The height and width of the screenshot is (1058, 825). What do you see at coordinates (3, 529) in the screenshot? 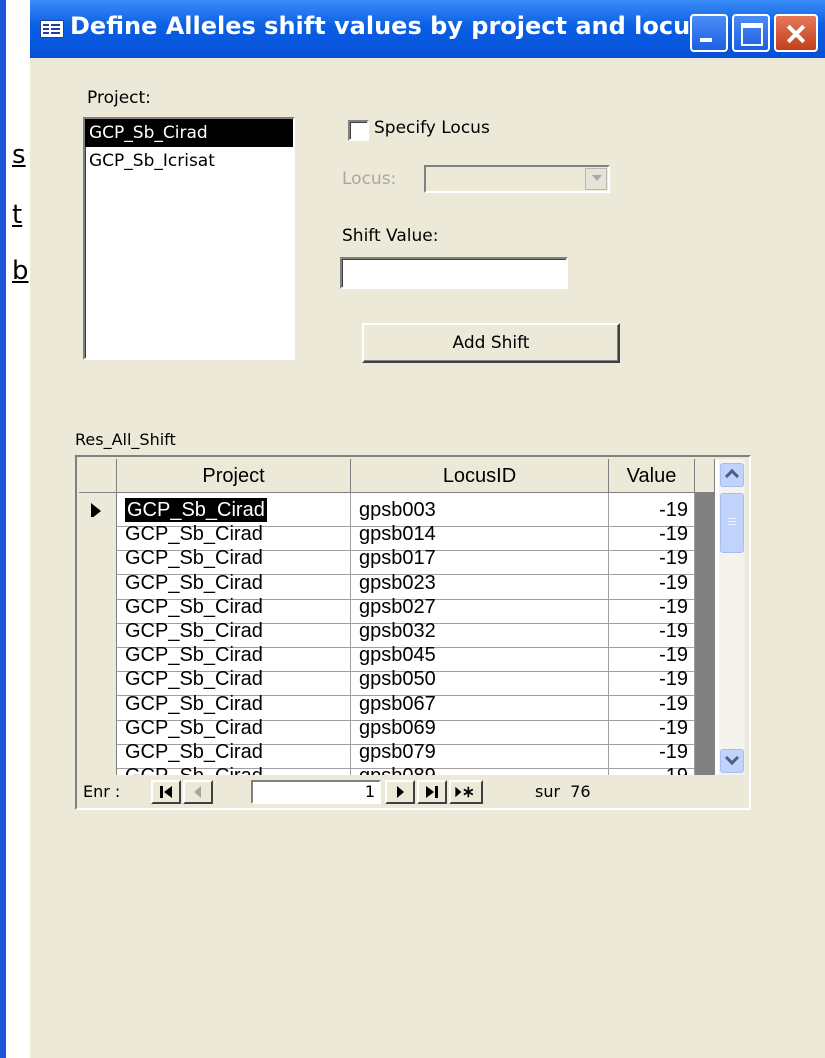
I see `background-window-edge` at bounding box center [3, 529].